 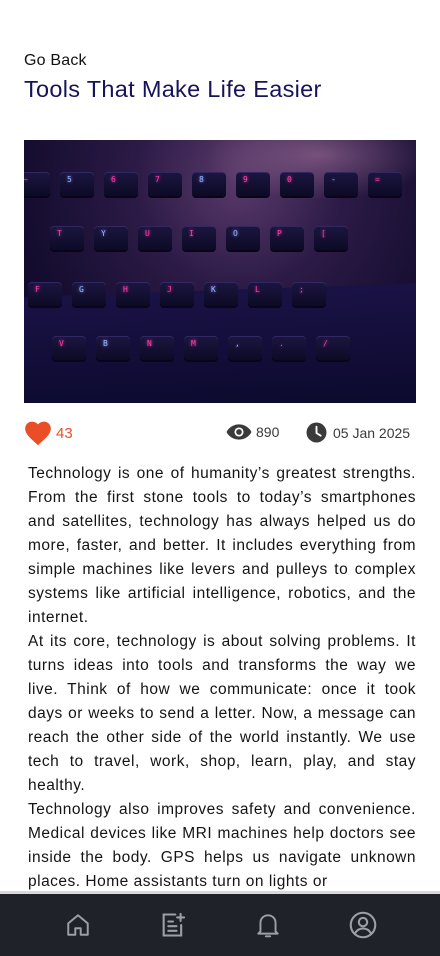 I want to click on keyboard-key-legend: O, so click(x=235, y=233).